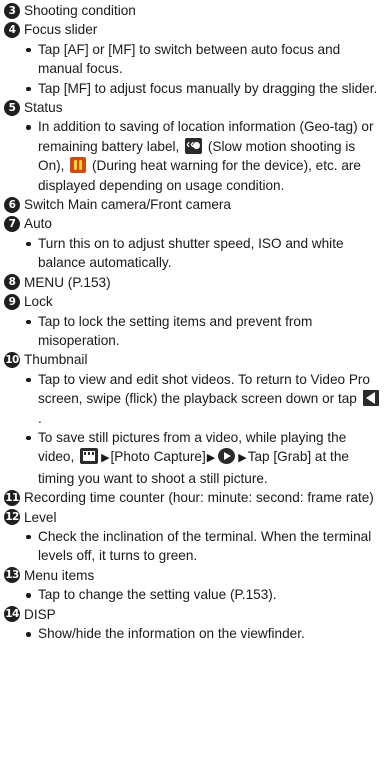  Describe the element at coordinates (193, 359) in the screenshot. I see `item-thumbnail: 10 Thumbnail` at that location.